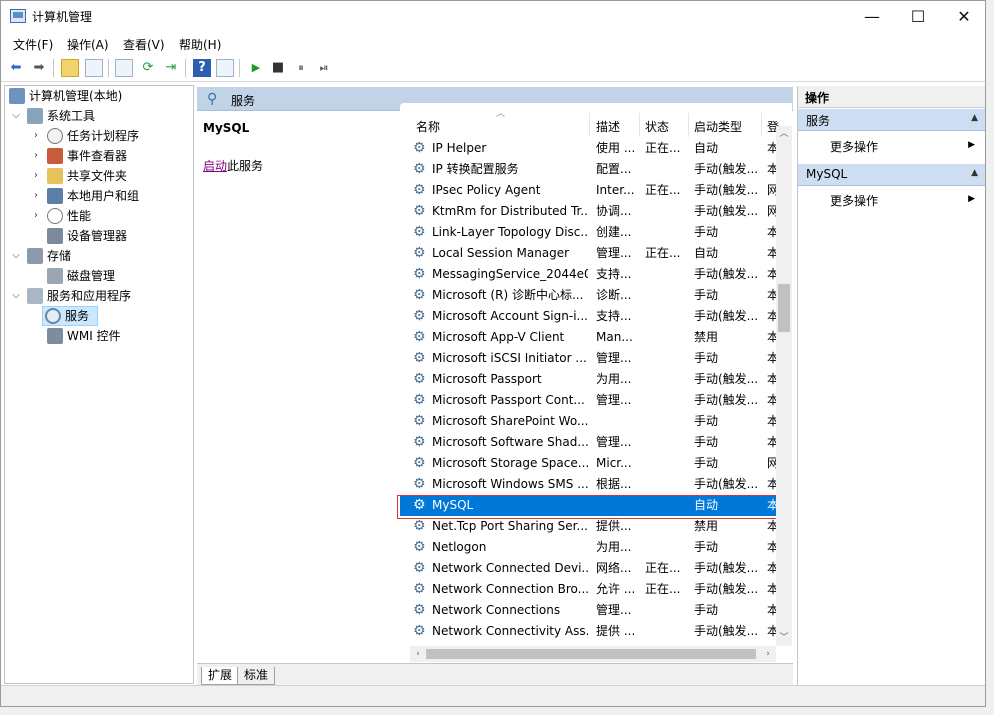  What do you see at coordinates (124, 68) in the screenshot?
I see `properties-icon` at bounding box center [124, 68].